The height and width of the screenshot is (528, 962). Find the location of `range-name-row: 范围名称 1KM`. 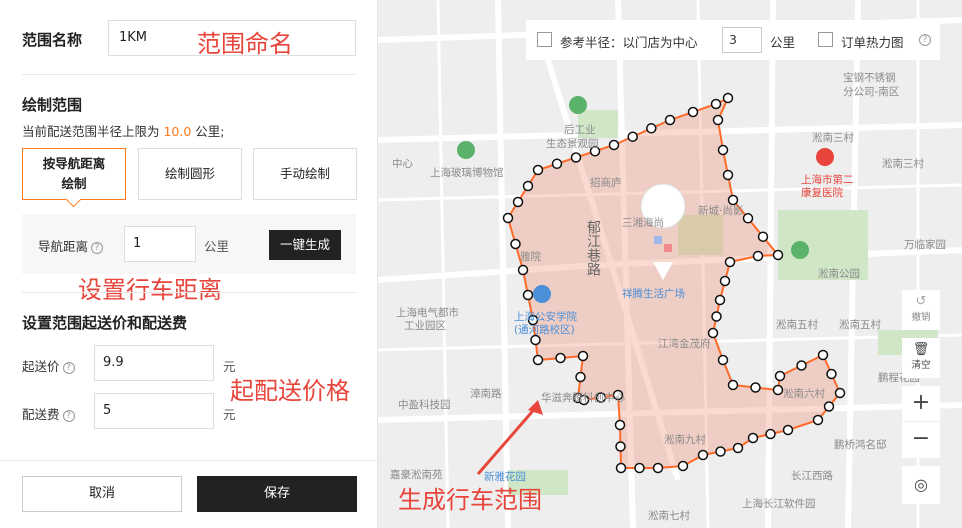

range-name-row: 范围名称 1KM is located at coordinates (189, 39).